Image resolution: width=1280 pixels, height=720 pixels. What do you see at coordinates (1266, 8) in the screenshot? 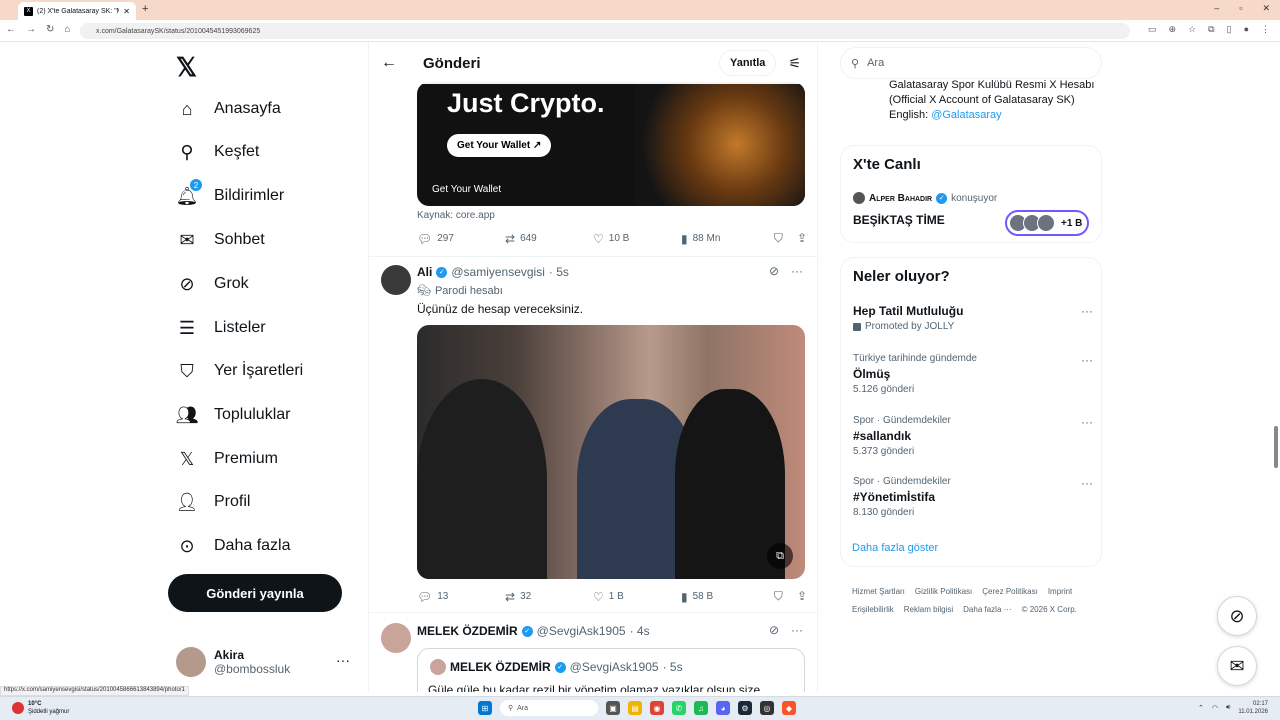
I see `close-window-icon: ✕` at bounding box center [1266, 8].